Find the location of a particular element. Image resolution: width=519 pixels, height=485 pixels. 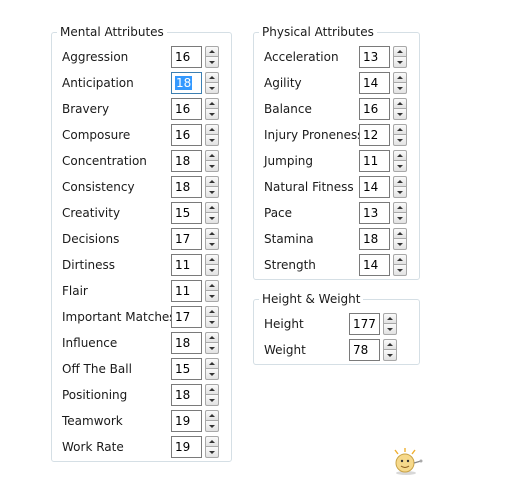

attribute-value-bravery: 16 is located at coordinates (186, 109).